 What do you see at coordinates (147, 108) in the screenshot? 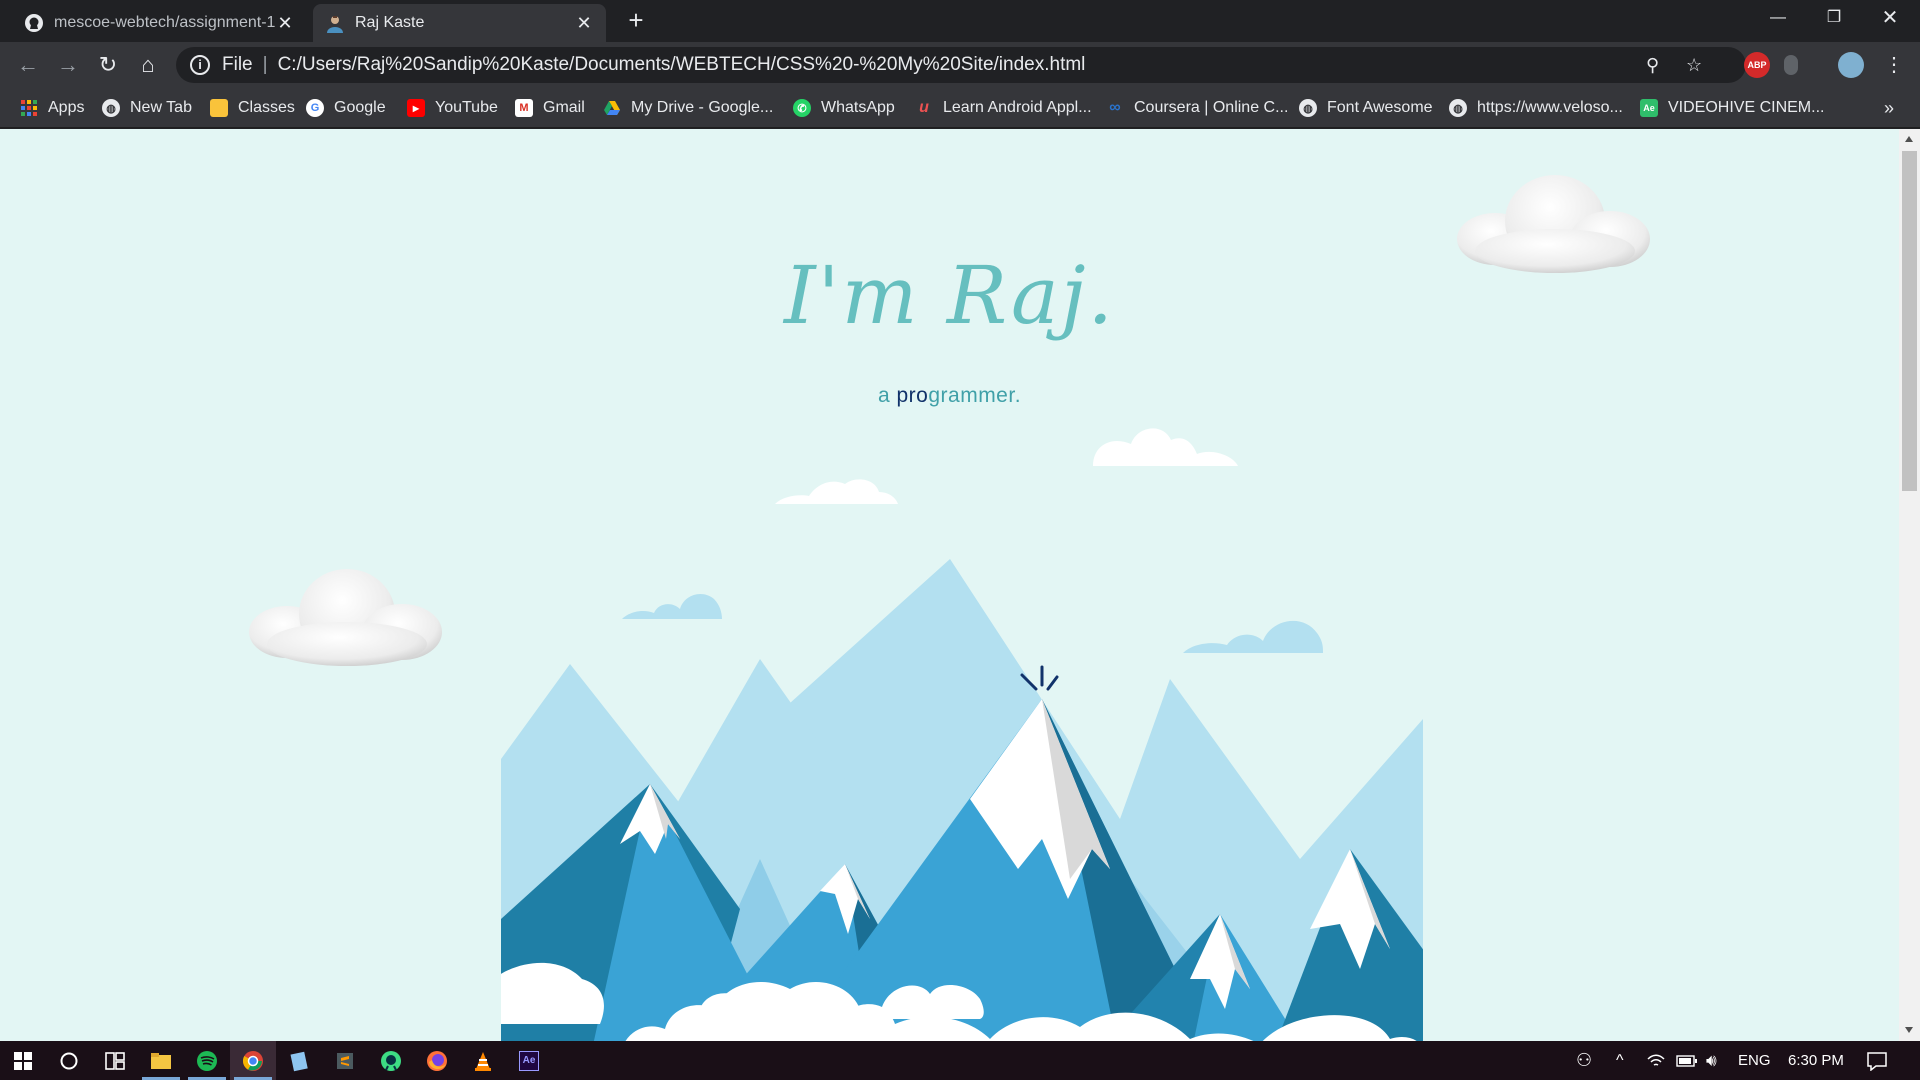
I see `bookmark-new-tab: ◍ New Tab` at bounding box center [147, 108].